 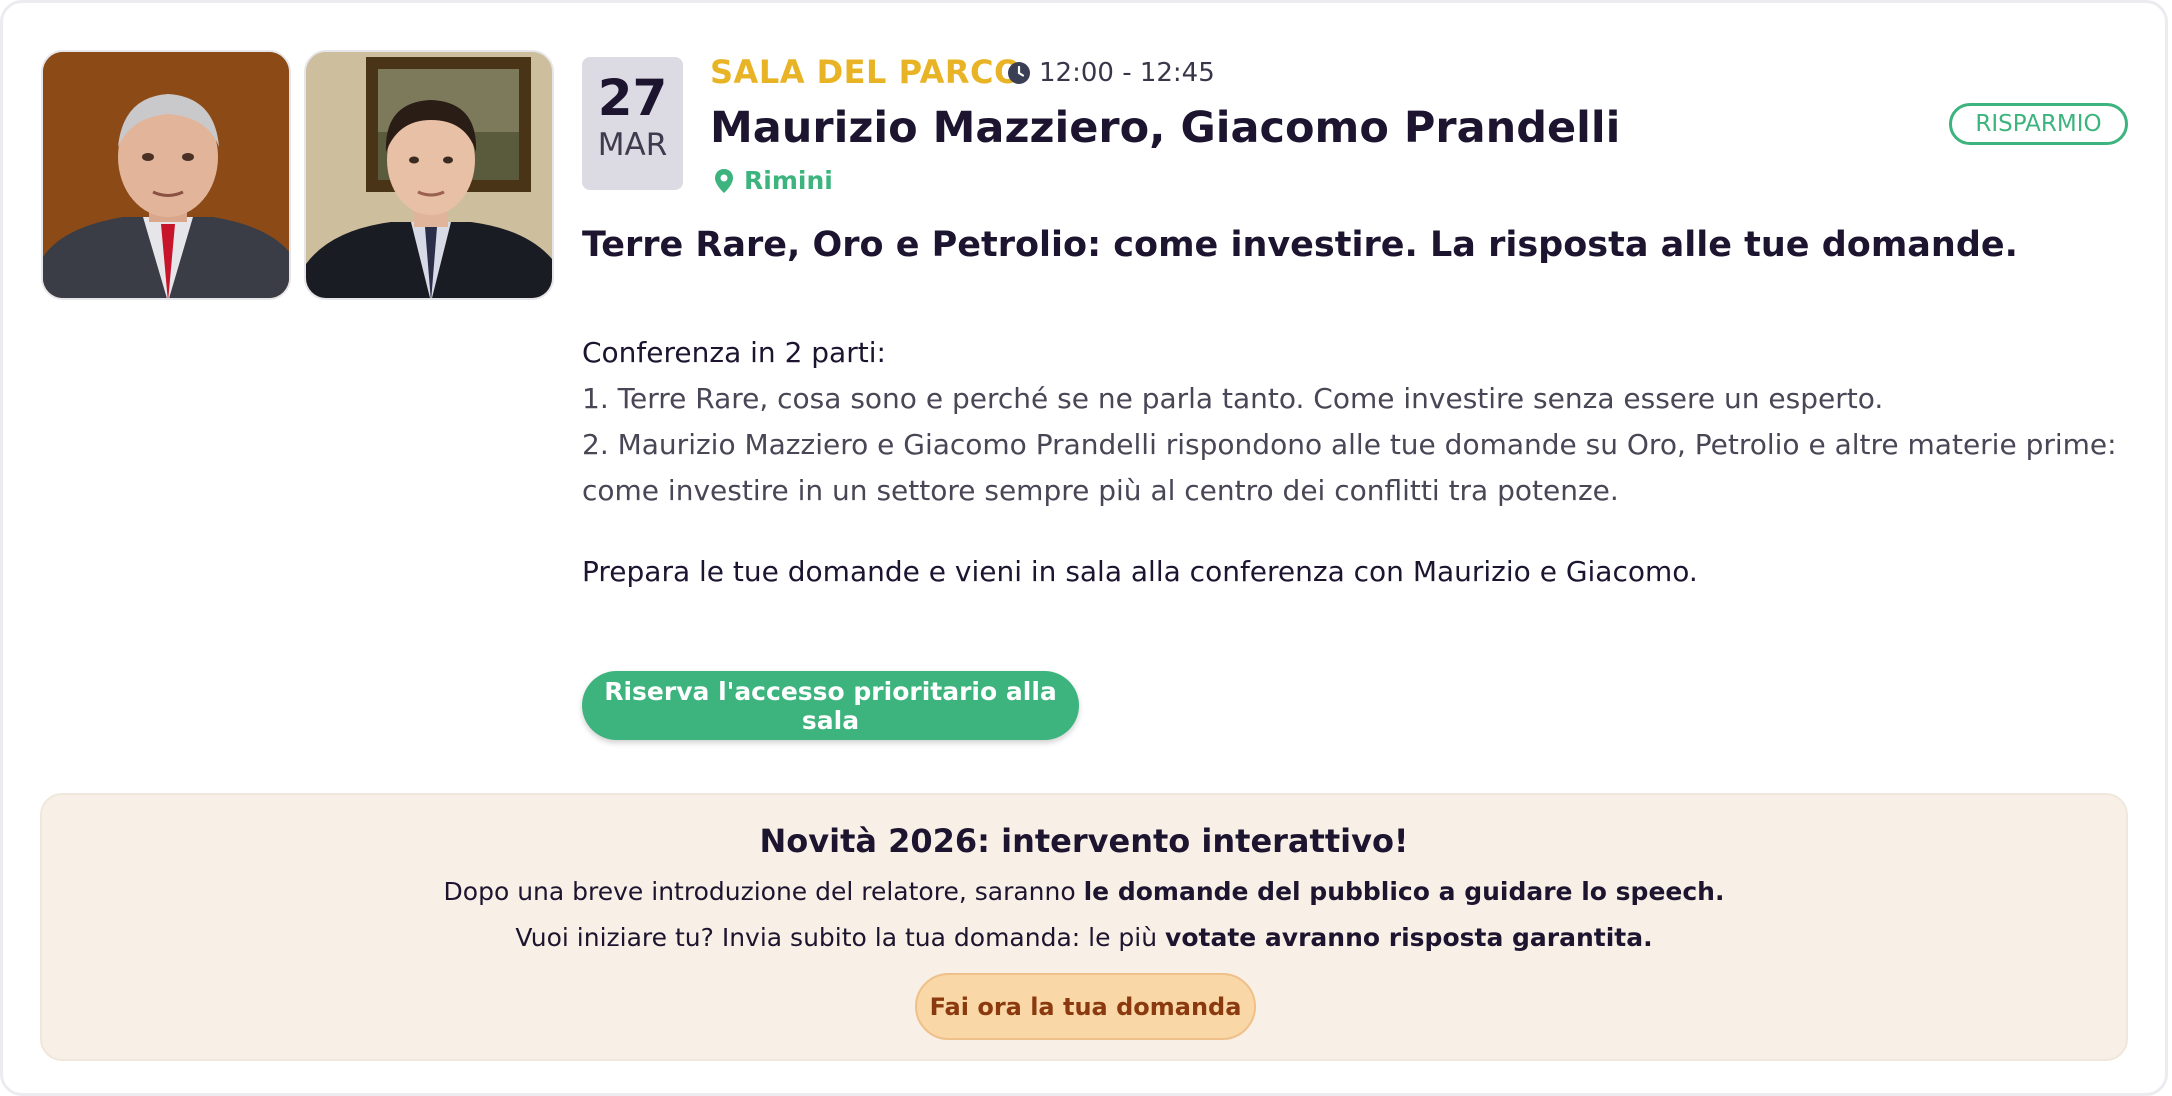 I want to click on room-name: SALA DEL PARCO, so click(x=866, y=72).